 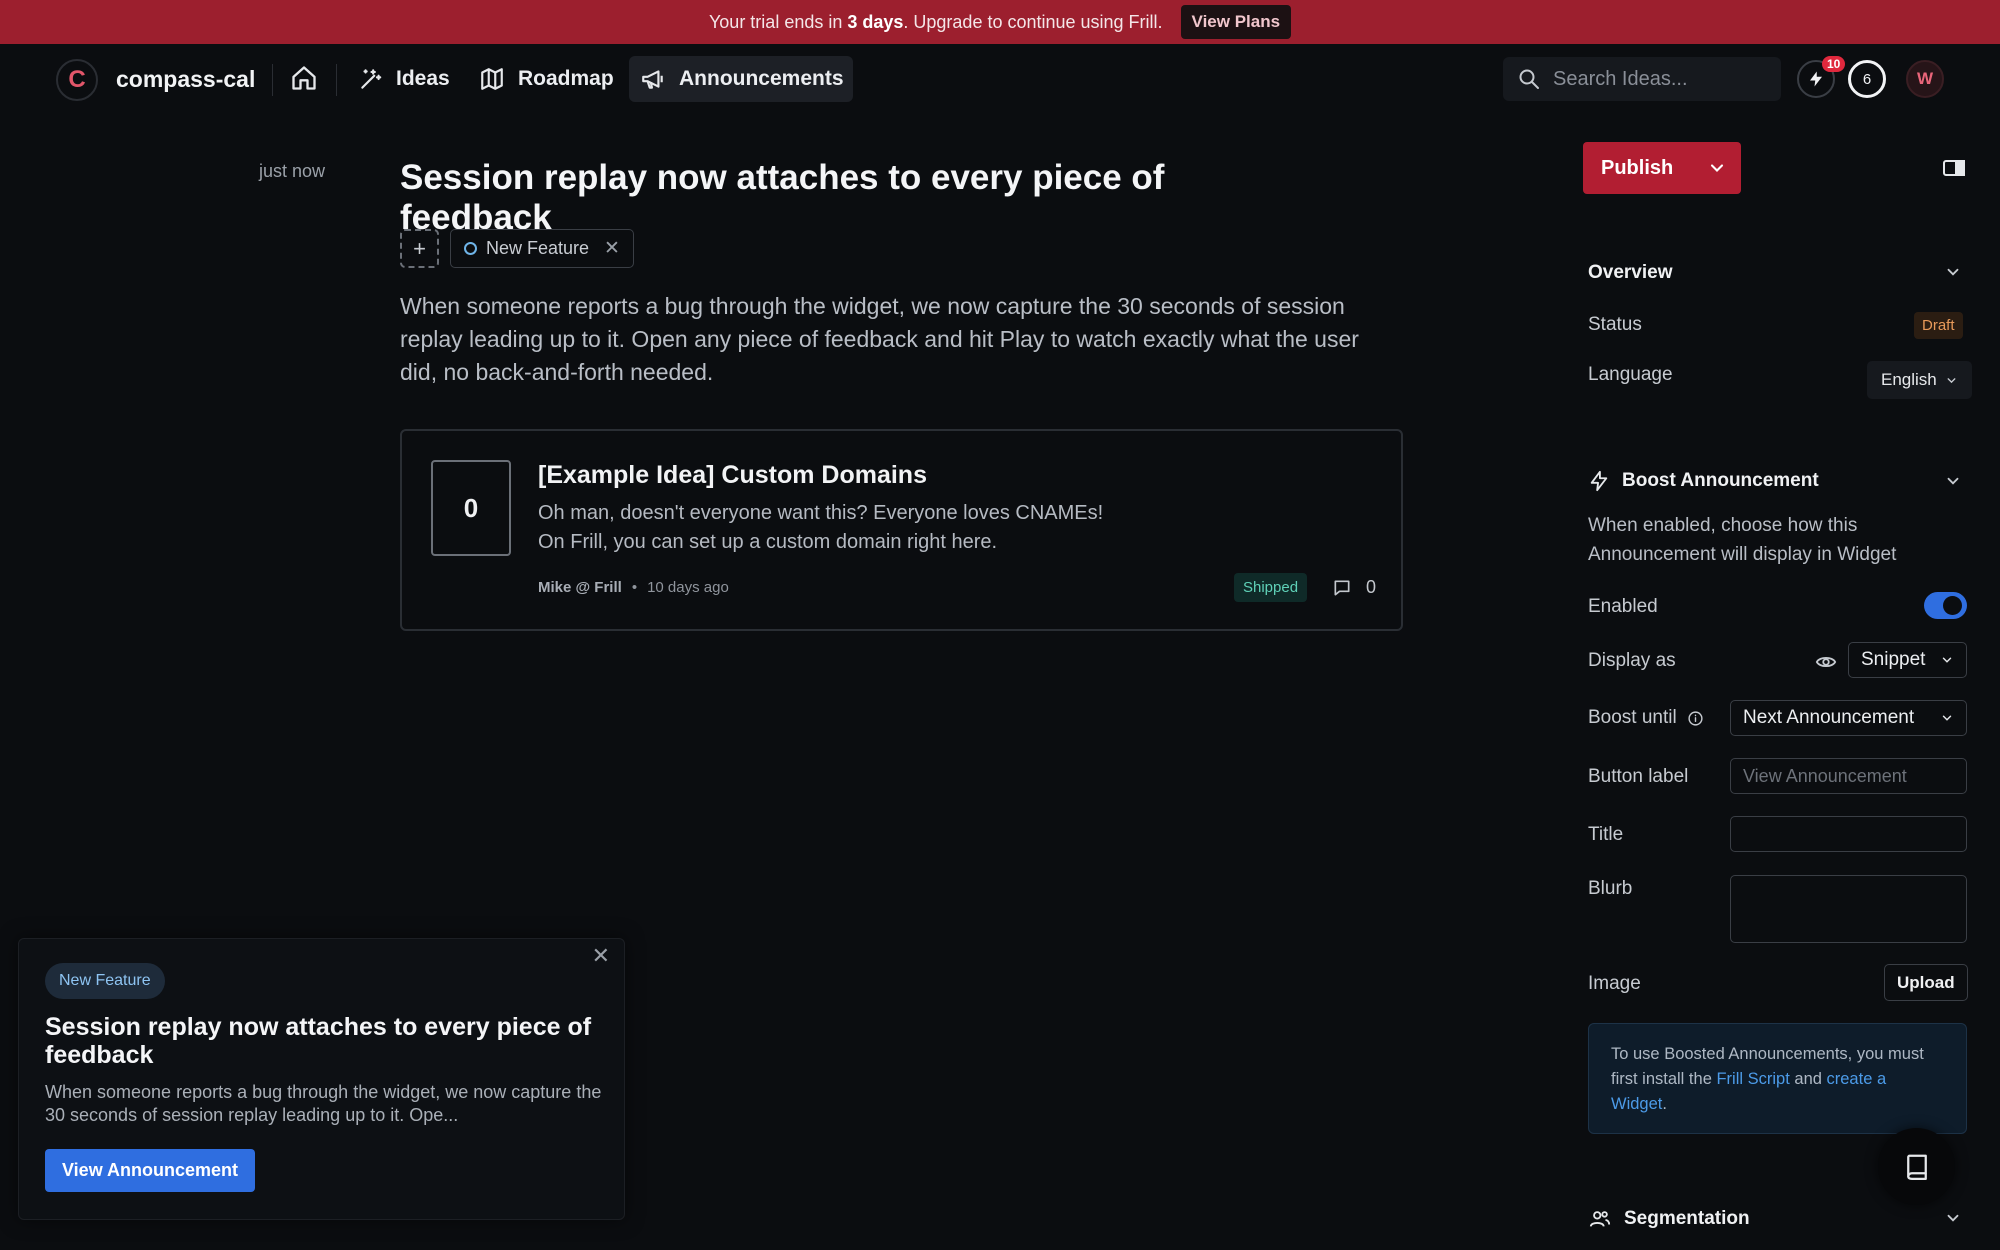 What do you see at coordinates (566, 78) in the screenshot?
I see `nav-roadmap-label: Roadmap` at bounding box center [566, 78].